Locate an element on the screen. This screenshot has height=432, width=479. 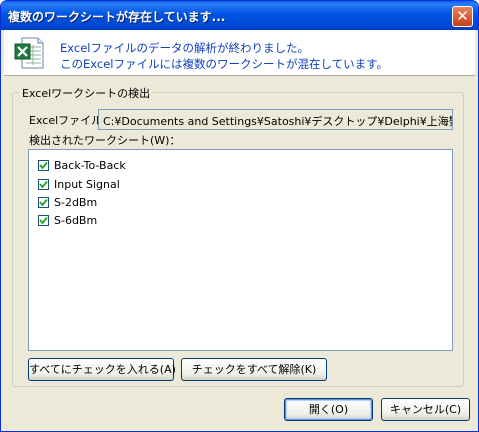
close-button: ✕ is located at coordinates (462, 16).